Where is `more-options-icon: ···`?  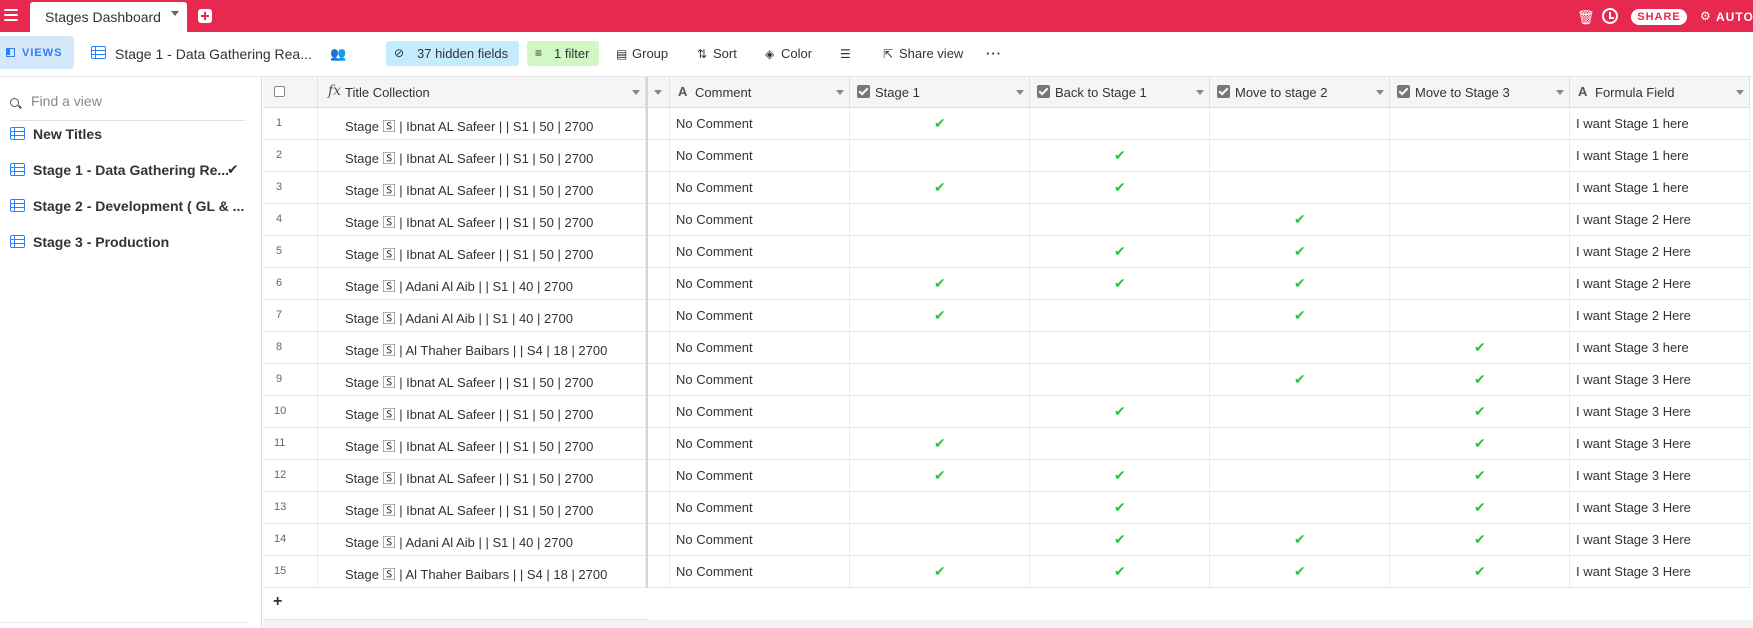 more-options-icon: ··· is located at coordinates (994, 53).